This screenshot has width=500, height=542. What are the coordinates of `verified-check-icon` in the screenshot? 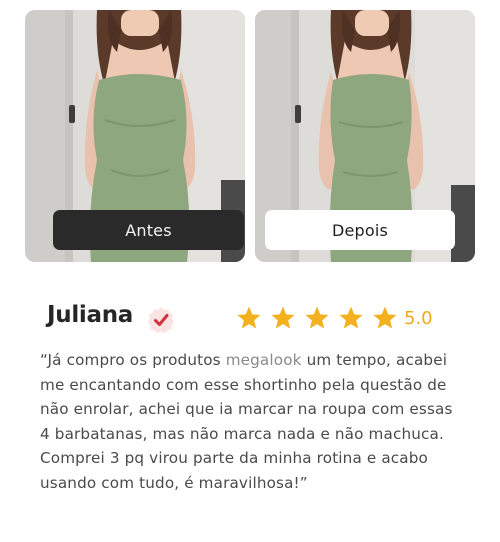 It's located at (161, 320).